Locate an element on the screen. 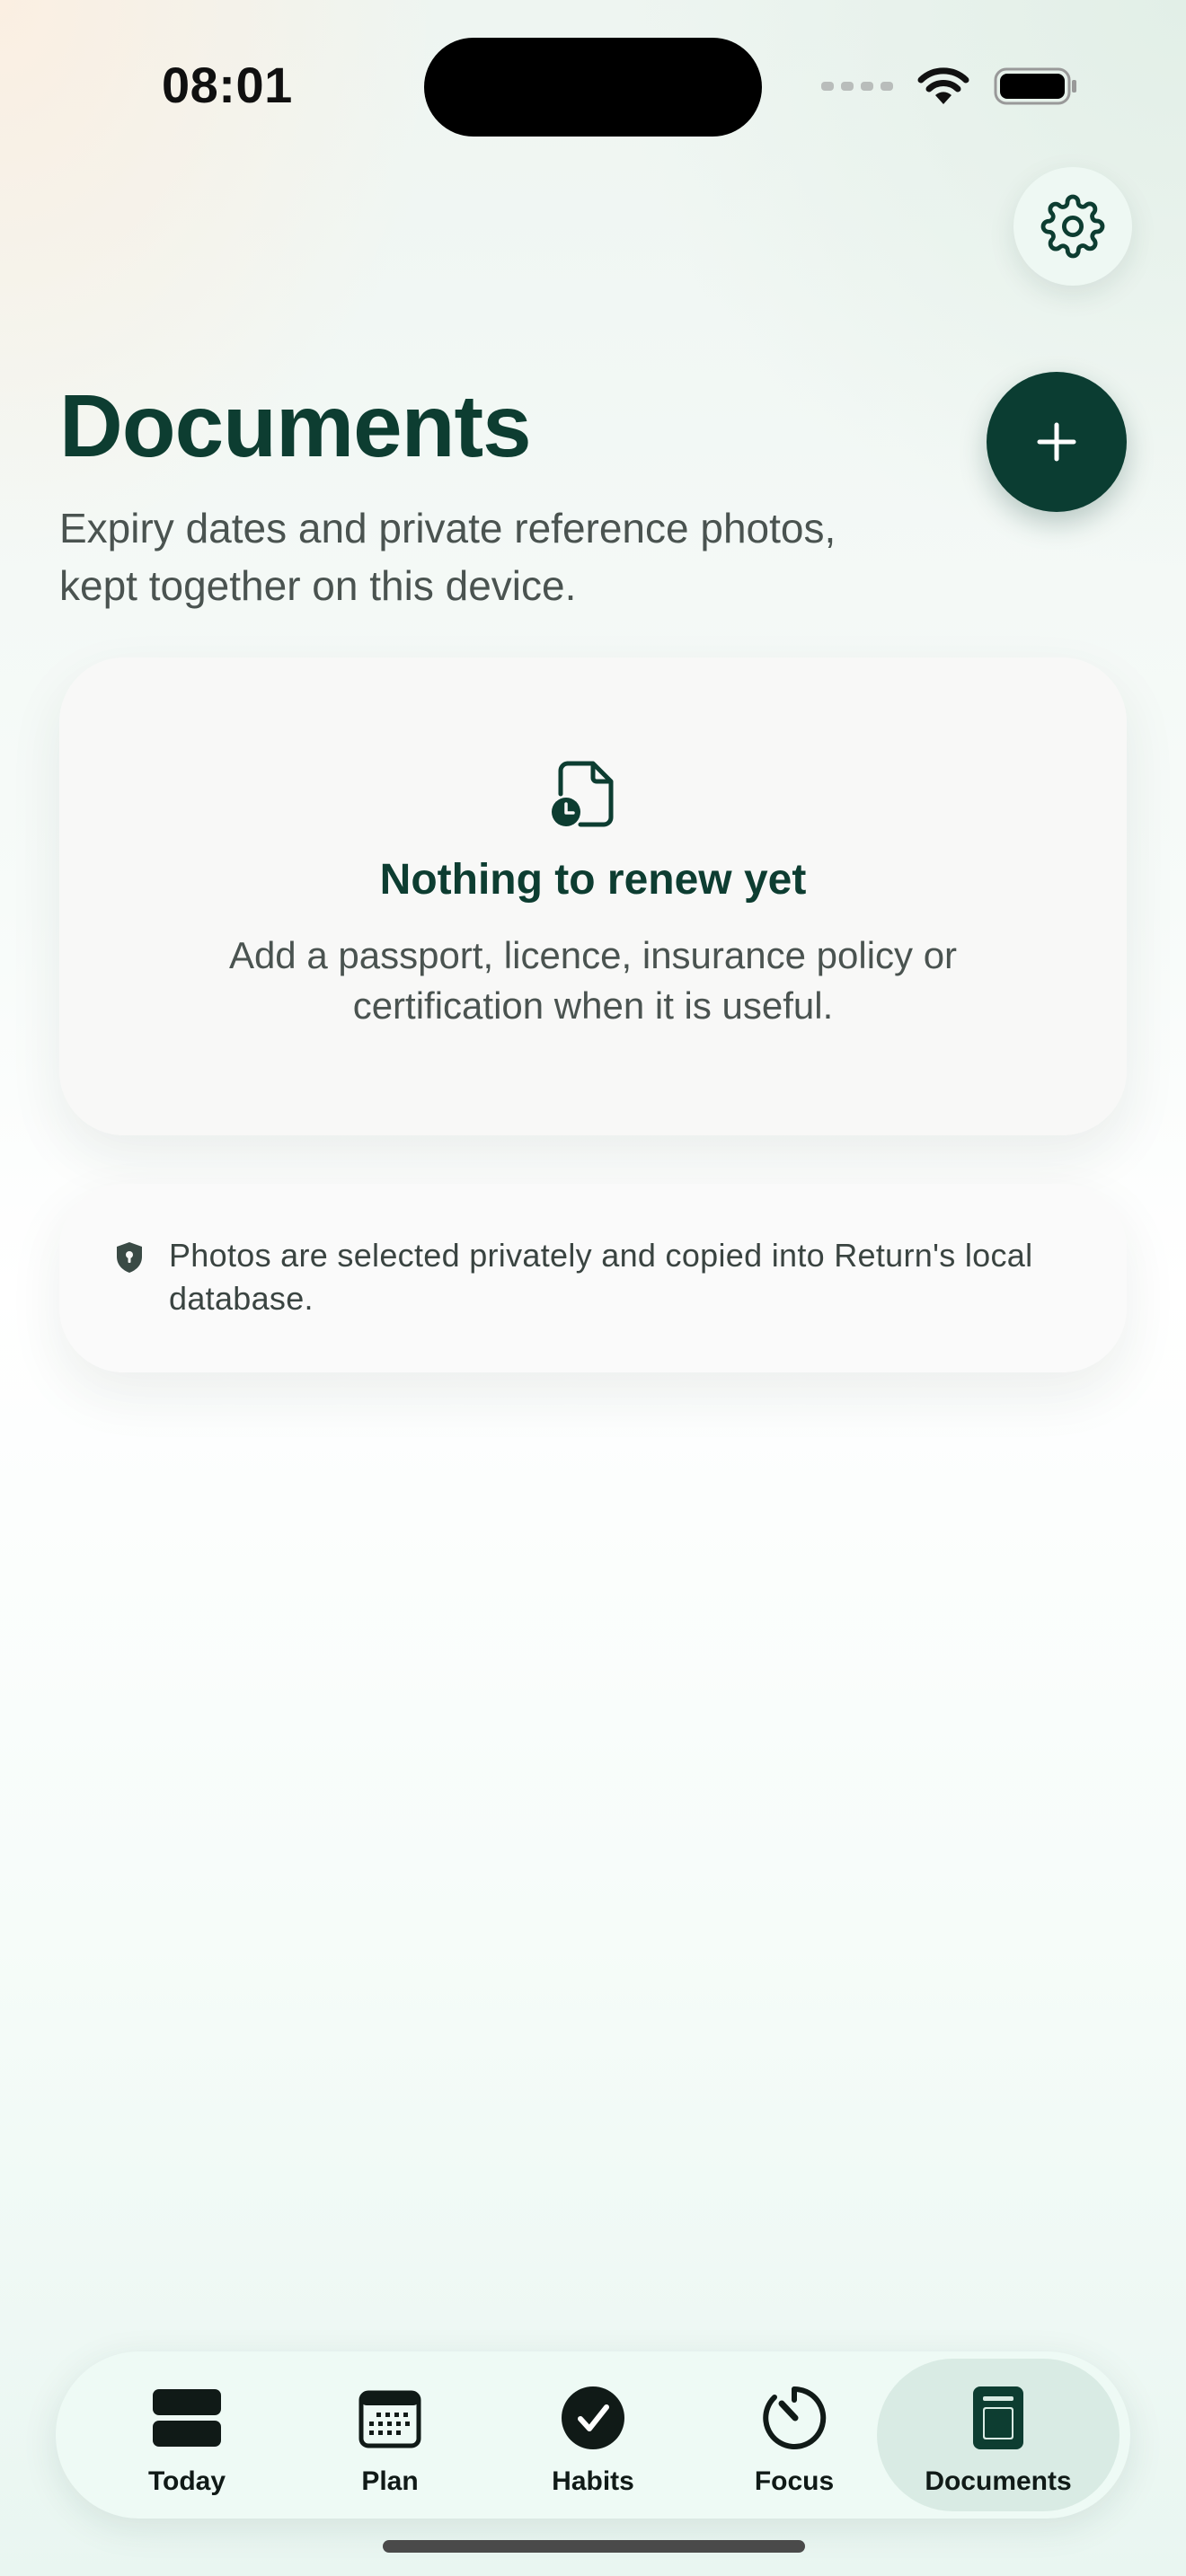 The height and width of the screenshot is (2576, 1186). tab-habits: Habits is located at coordinates (593, 2435).